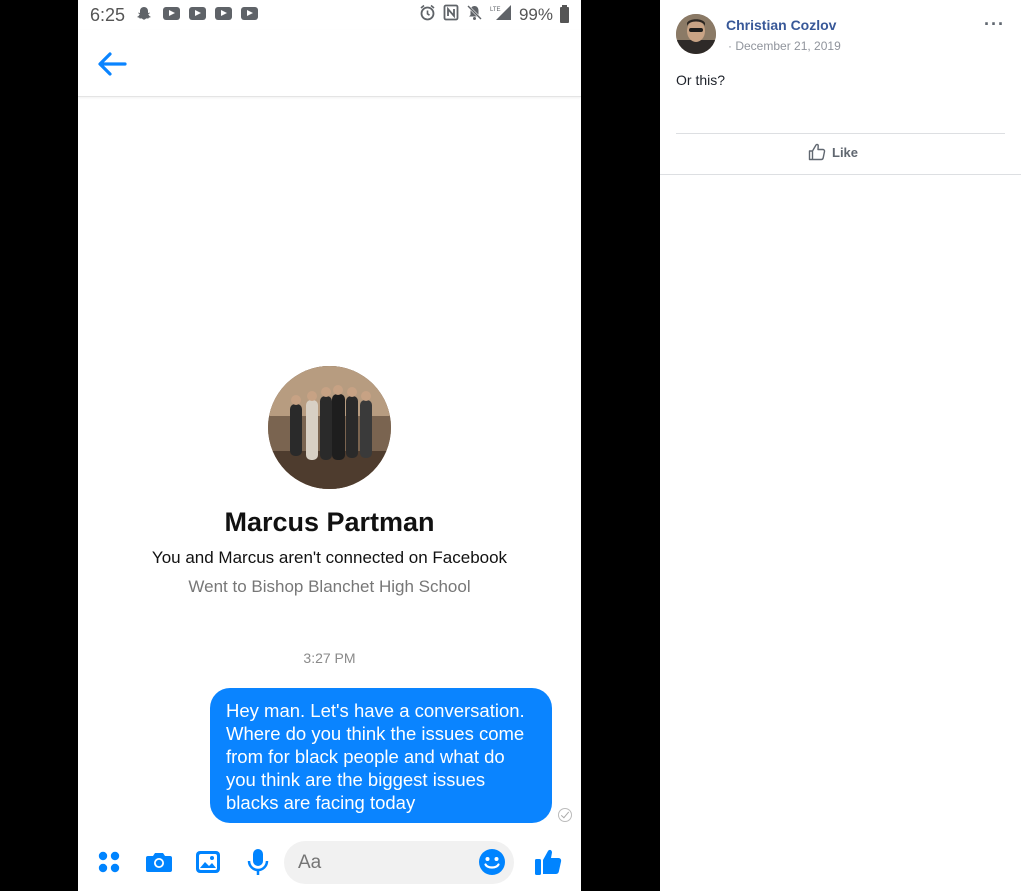 The height and width of the screenshot is (891, 1021). What do you see at coordinates (845, 152) in the screenshot?
I see `like-label: Like` at bounding box center [845, 152].